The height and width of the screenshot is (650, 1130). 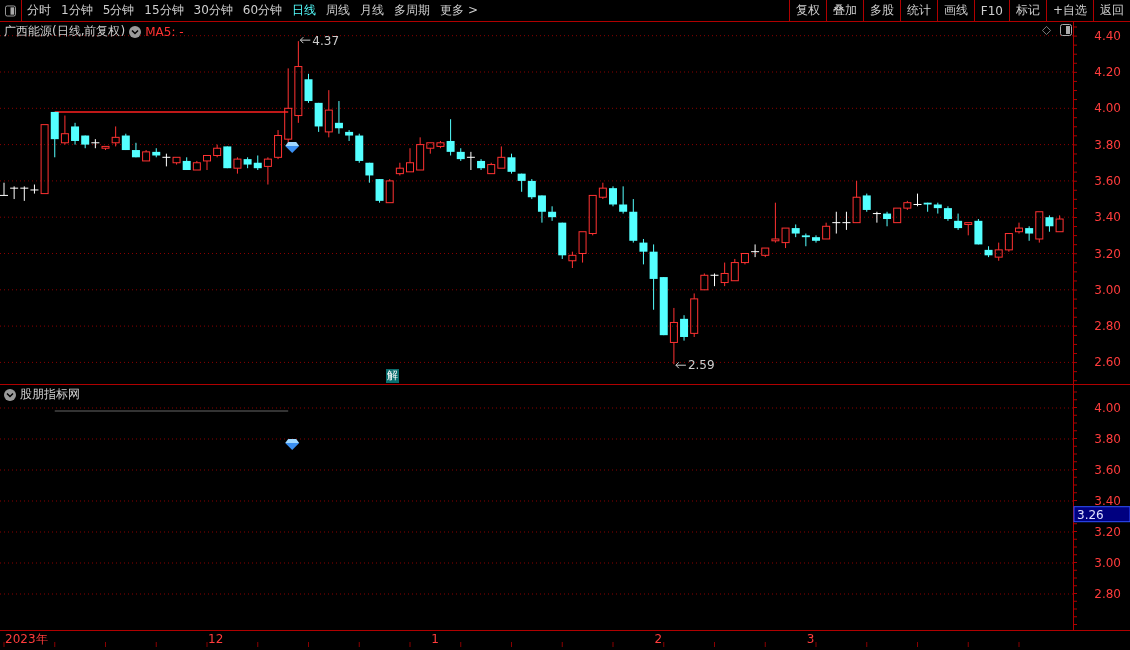 I want to click on period-tab: 60分钟, so click(x=262, y=10).